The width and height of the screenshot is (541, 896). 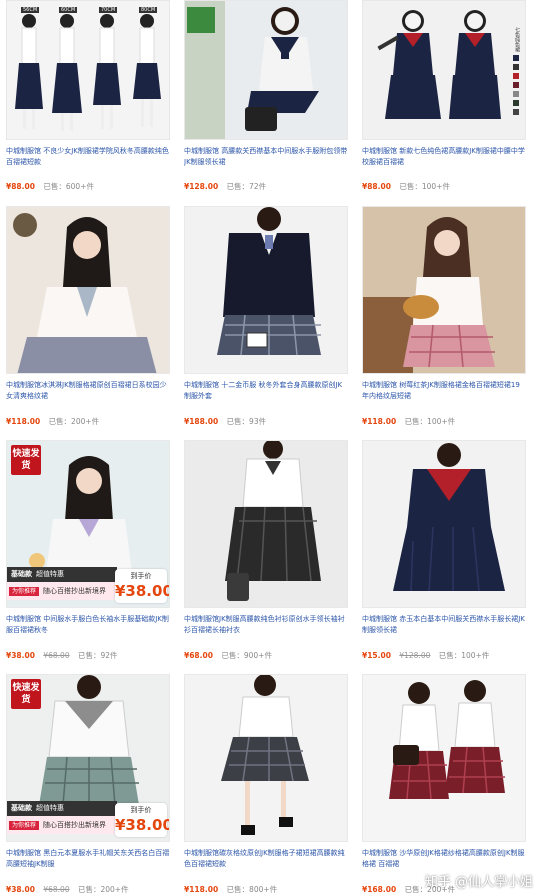 What do you see at coordinates (108, 10) in the screenshot?
I see `size-label: 70CM` at bounding box center [108, 10].